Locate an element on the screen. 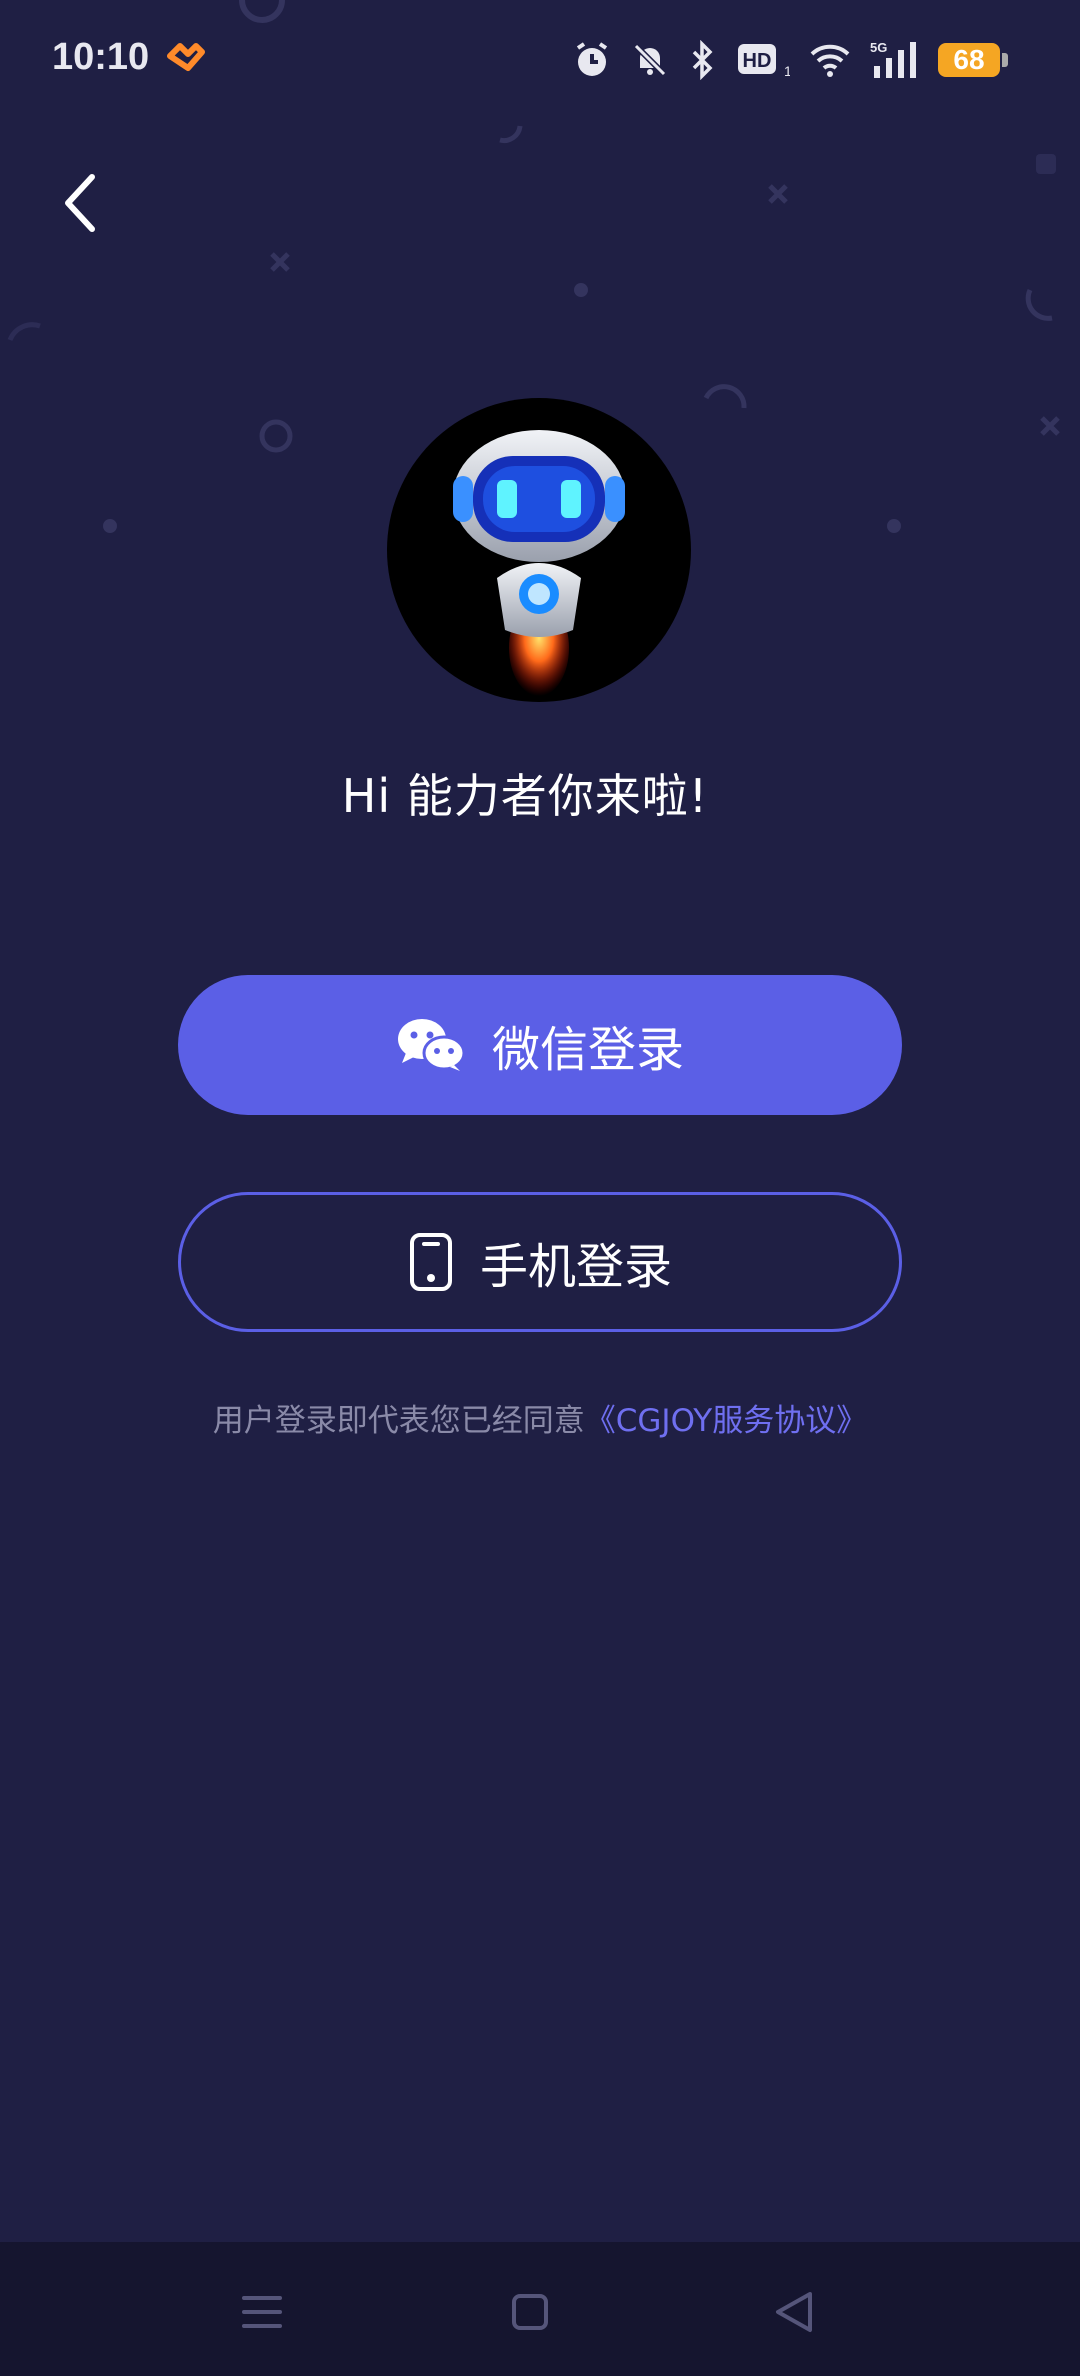  menu-icon is located at coordinates (262, 2312).